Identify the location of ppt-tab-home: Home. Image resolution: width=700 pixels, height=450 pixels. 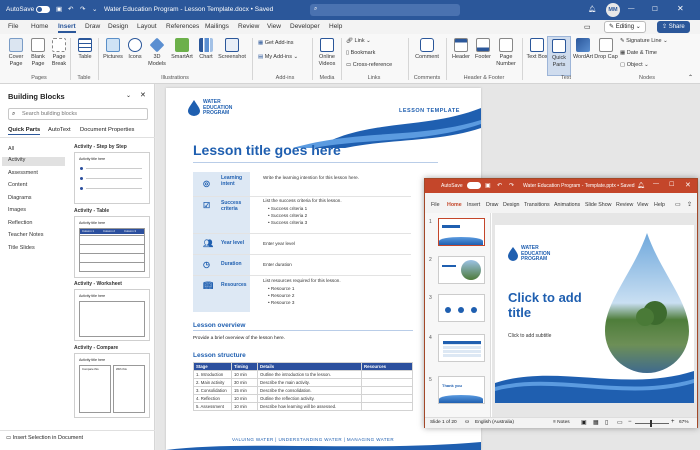
(454, 205).